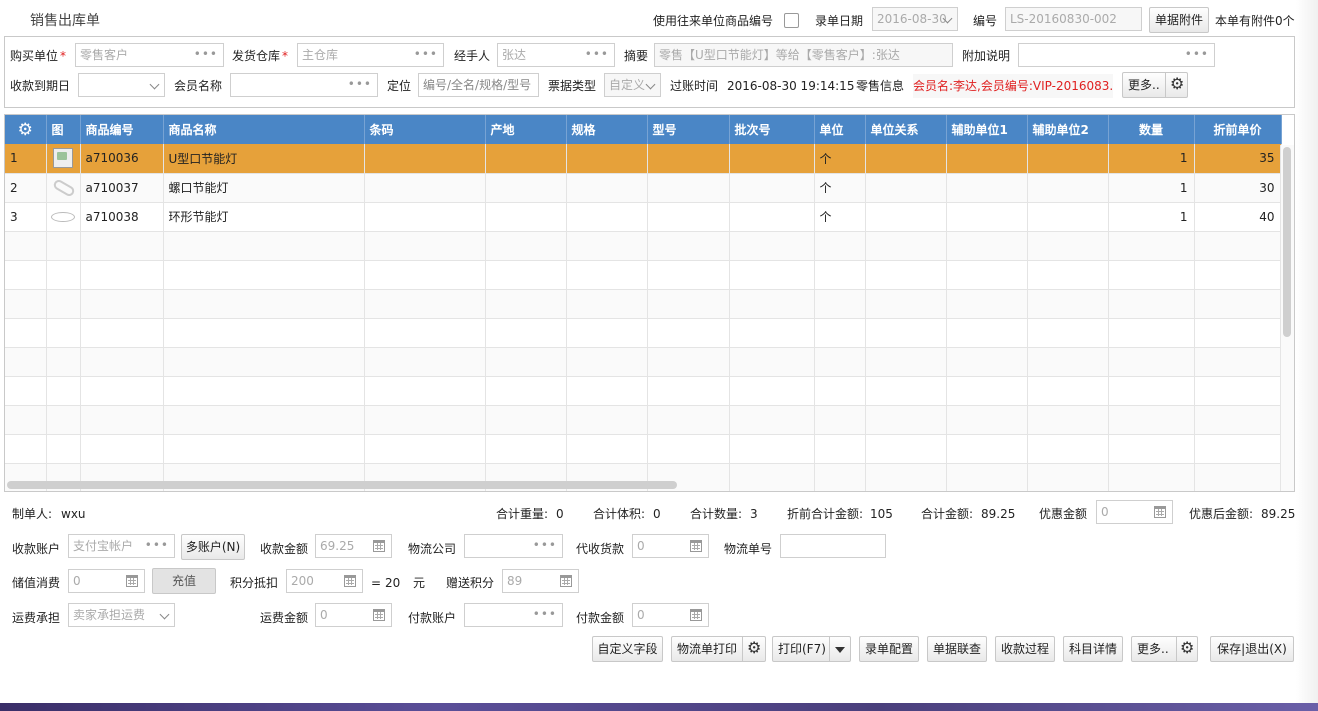 The image size is (1318, 711). I want to click on caret-down-icon, so click(840, 650).